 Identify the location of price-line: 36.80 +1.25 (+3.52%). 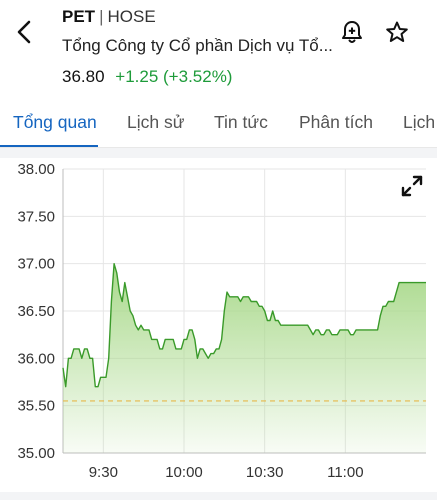
(147, 77).